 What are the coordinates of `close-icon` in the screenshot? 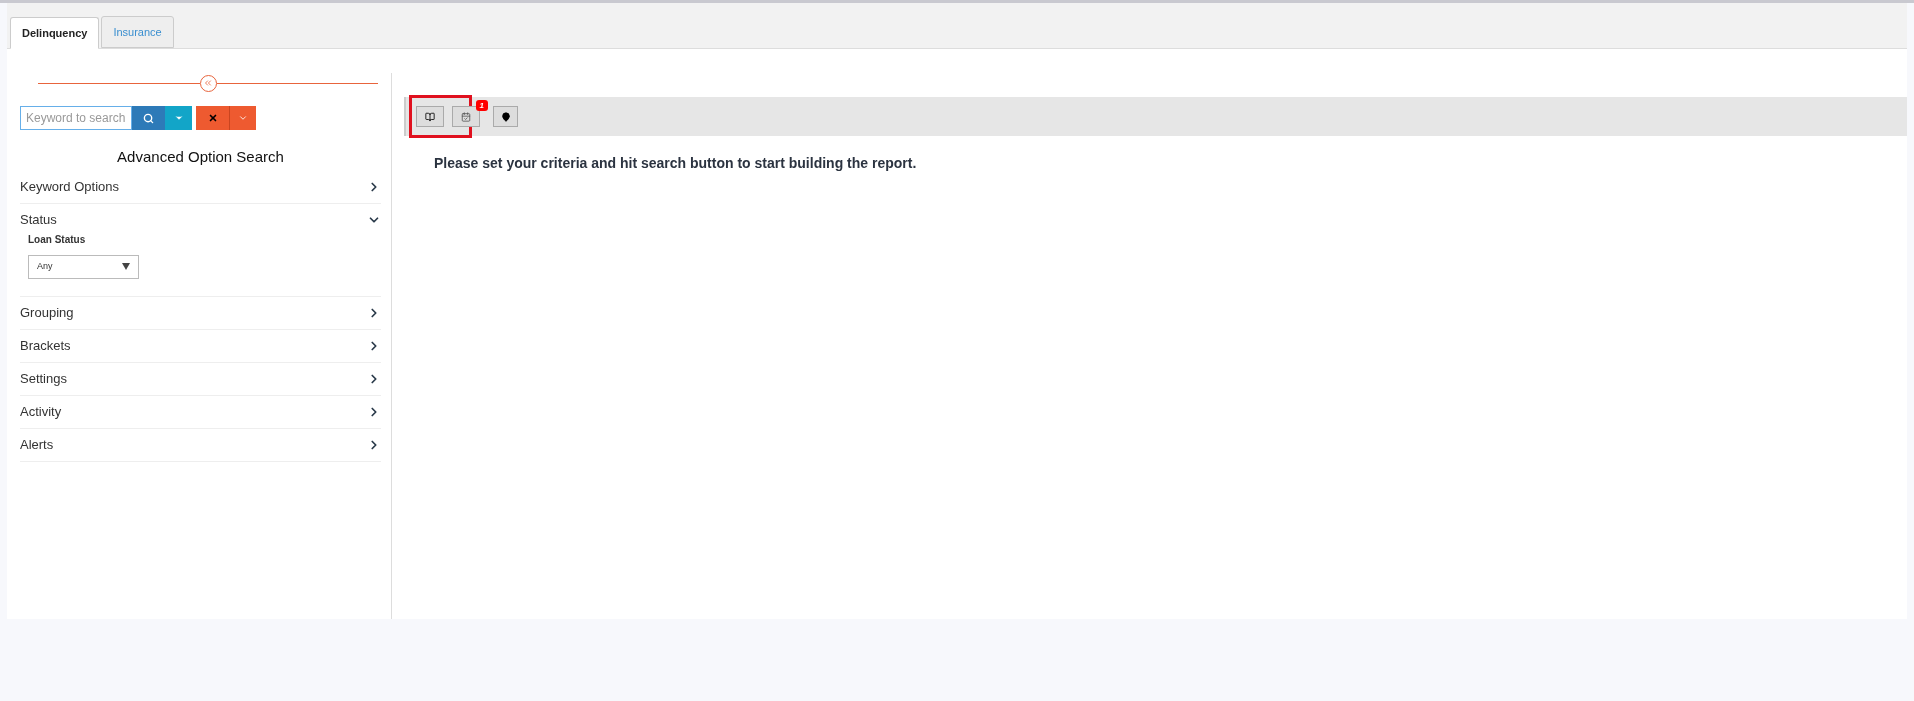 It's located at (212, 118).